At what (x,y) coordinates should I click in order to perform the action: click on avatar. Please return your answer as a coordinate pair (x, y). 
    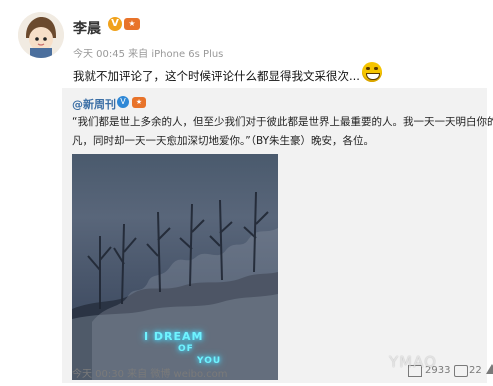
    Looking at the image, I should click on (41, 35).